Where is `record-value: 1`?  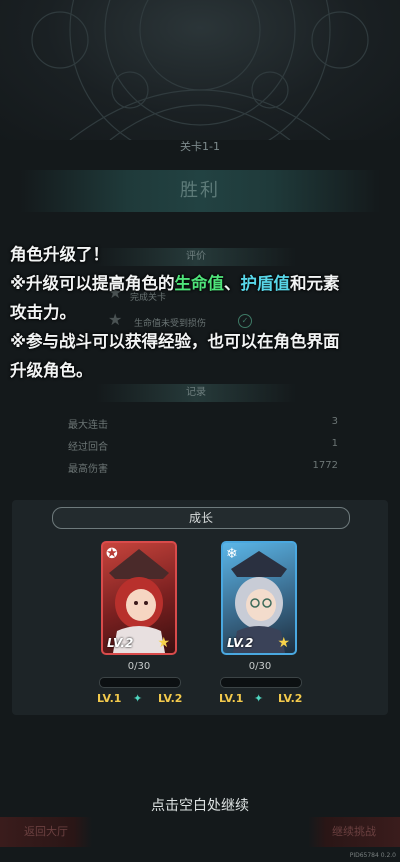
record-value: 1 is located at coordinates (334, 443).